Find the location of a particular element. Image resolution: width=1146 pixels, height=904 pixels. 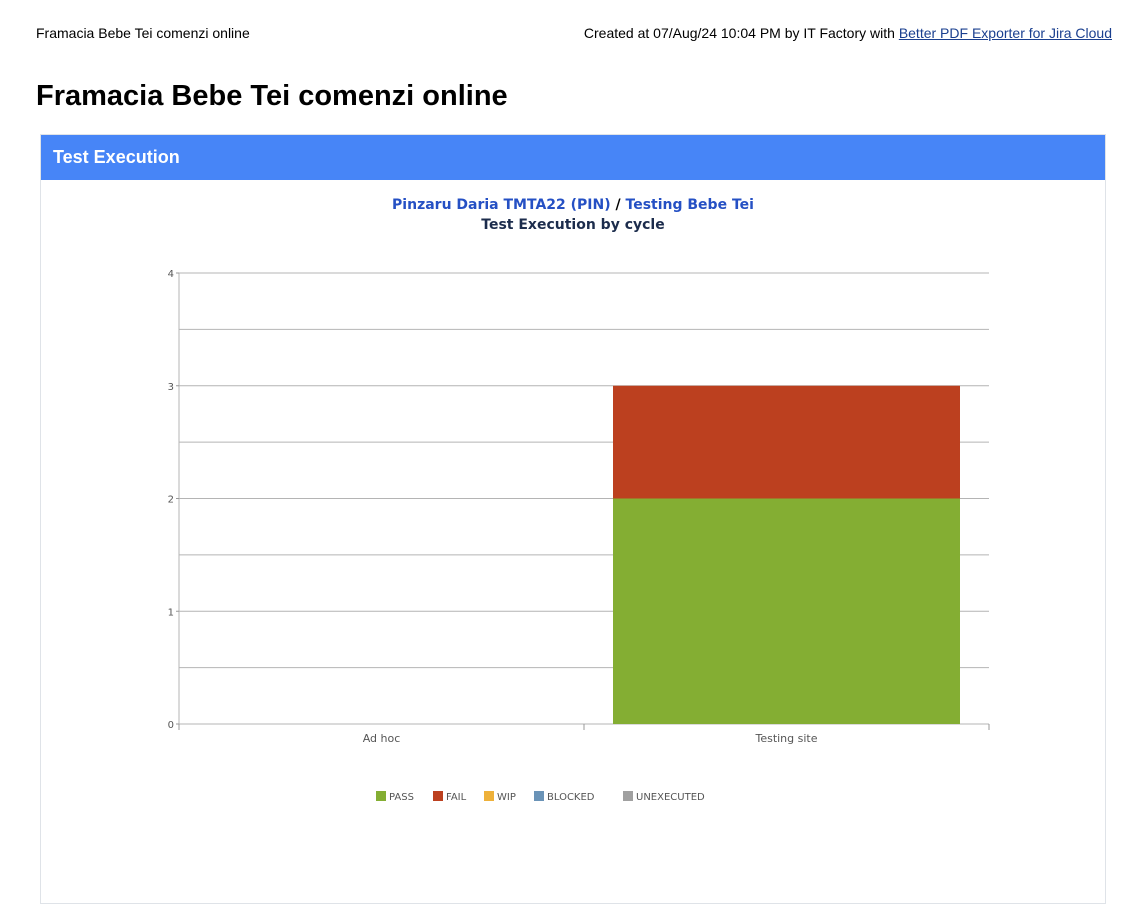

x-tick-label: Testing site is located at coordinates (785, 738).